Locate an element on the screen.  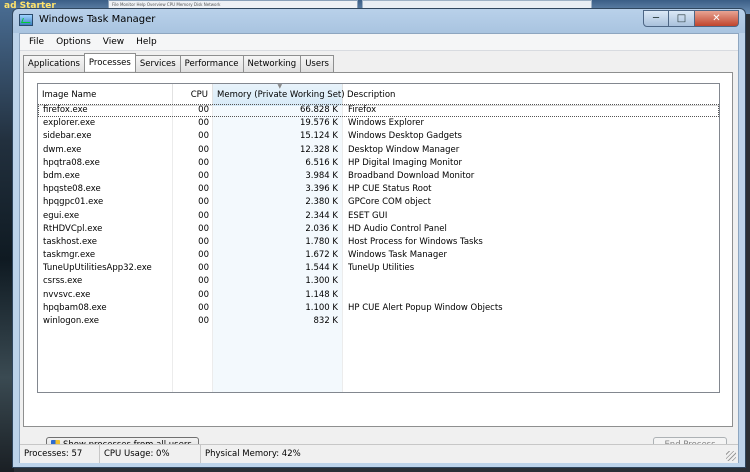
process-description-cell: Broadband Download Monitor is located at coordinates (411, 175).